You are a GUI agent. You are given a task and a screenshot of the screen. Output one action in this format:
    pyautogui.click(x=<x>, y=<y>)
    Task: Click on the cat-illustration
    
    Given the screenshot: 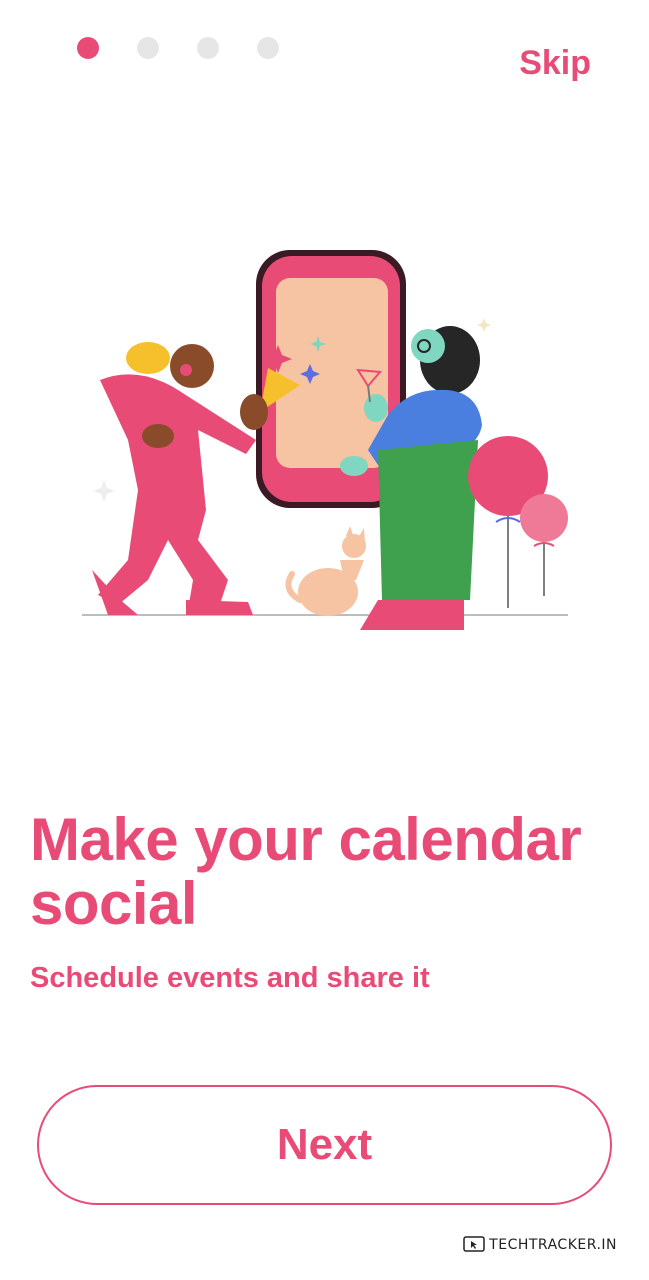 What is the action you would take?
    pyautogui.click(x=325, y=571)
    